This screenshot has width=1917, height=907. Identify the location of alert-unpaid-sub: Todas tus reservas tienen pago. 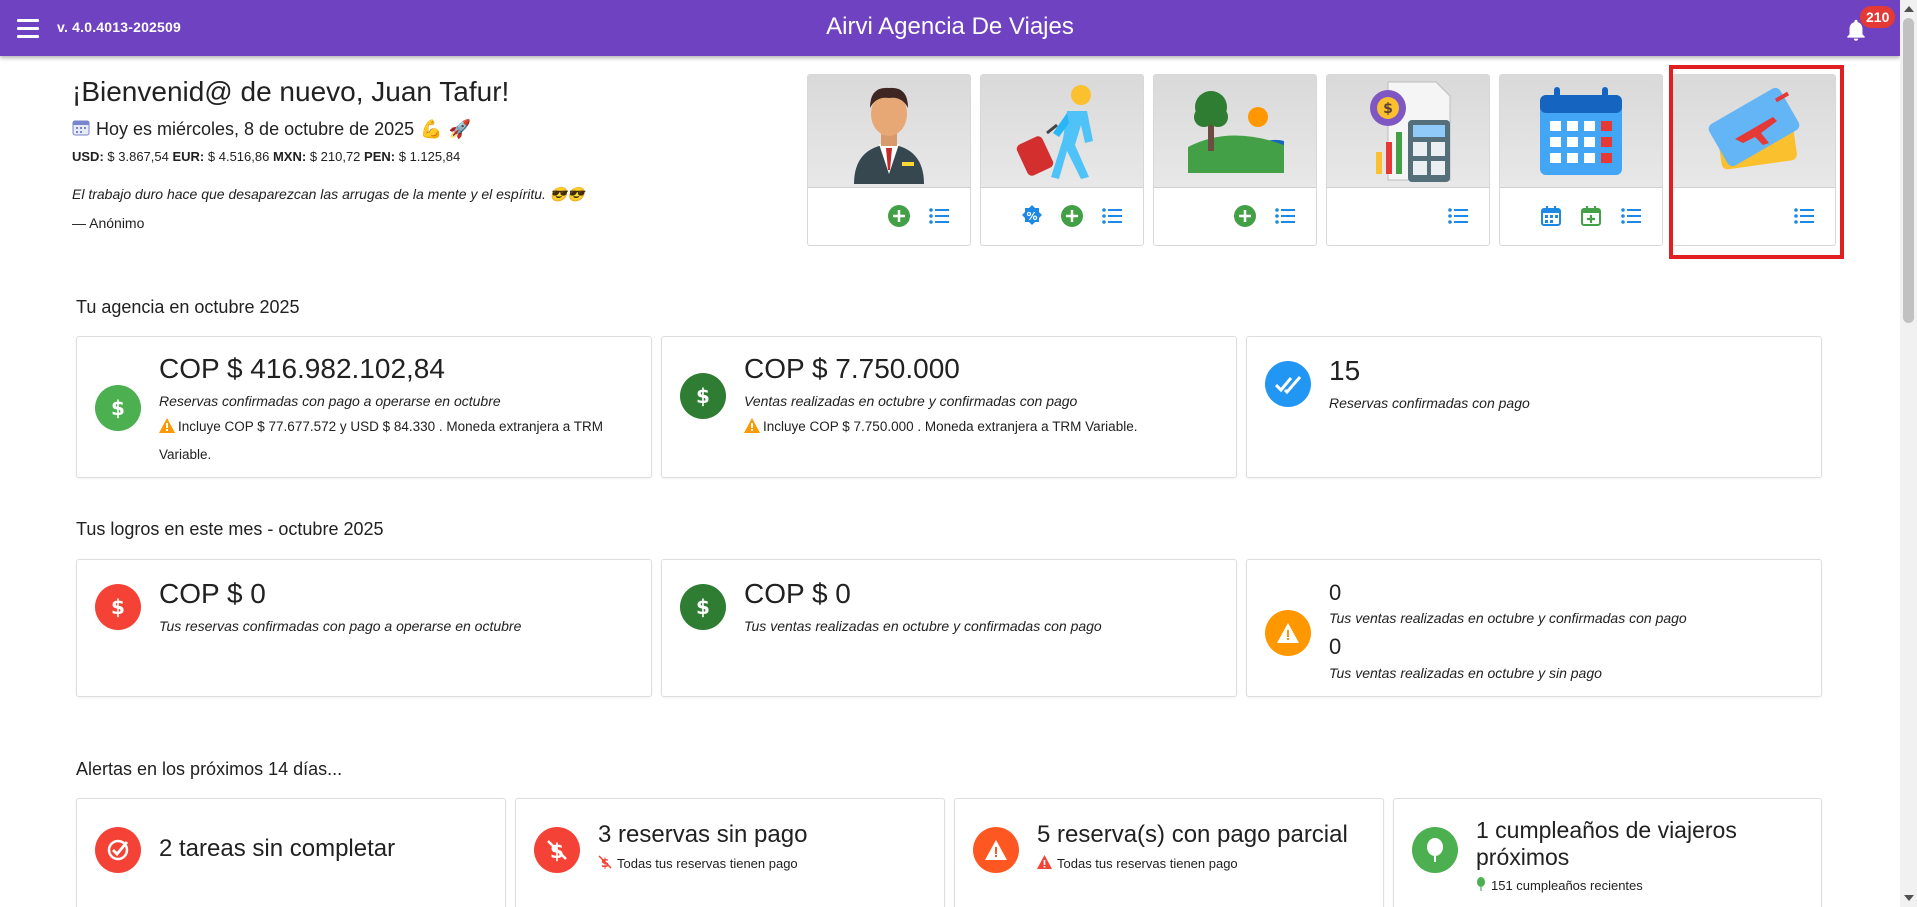
(707, 863).